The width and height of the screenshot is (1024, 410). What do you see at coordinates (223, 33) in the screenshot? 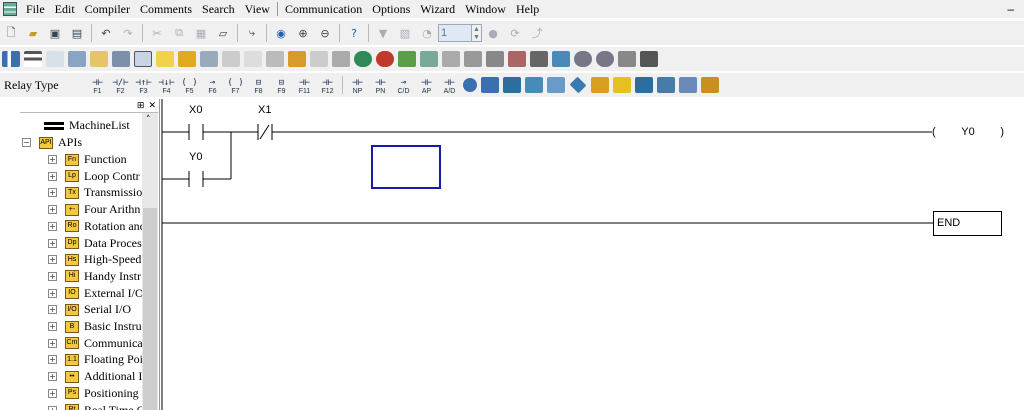
I see `eraser-icon: ▱` at bounding box center [223, 33].